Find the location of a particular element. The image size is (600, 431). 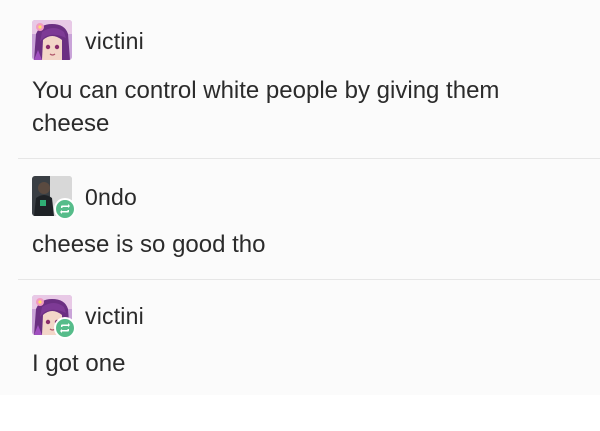

post-body-text: I got one is located at coordinates (79, 363).